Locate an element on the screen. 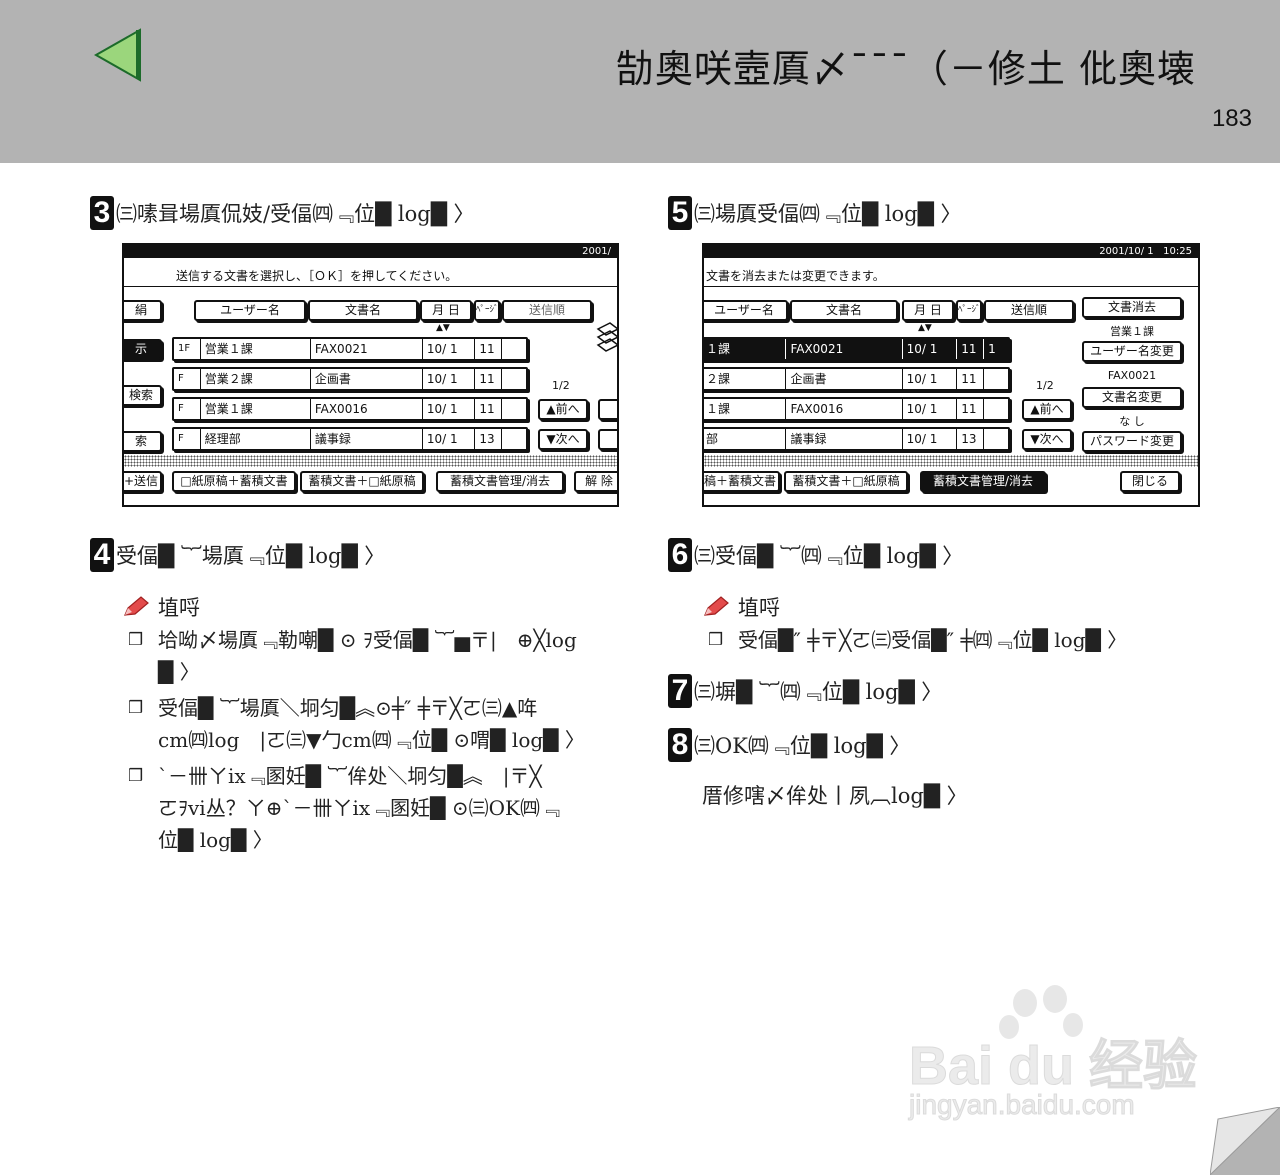 The width and height of the screenshot is (1280, 1175). screen-message: 文書を消去または変更できます。 is located at coordinates (795, 276).